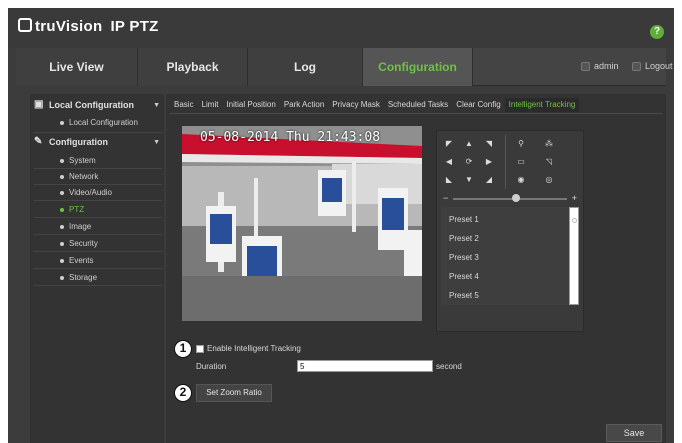 The image size is (682, 443). I want to click on zoom-in-icon: ⚲, so click(521, 144).